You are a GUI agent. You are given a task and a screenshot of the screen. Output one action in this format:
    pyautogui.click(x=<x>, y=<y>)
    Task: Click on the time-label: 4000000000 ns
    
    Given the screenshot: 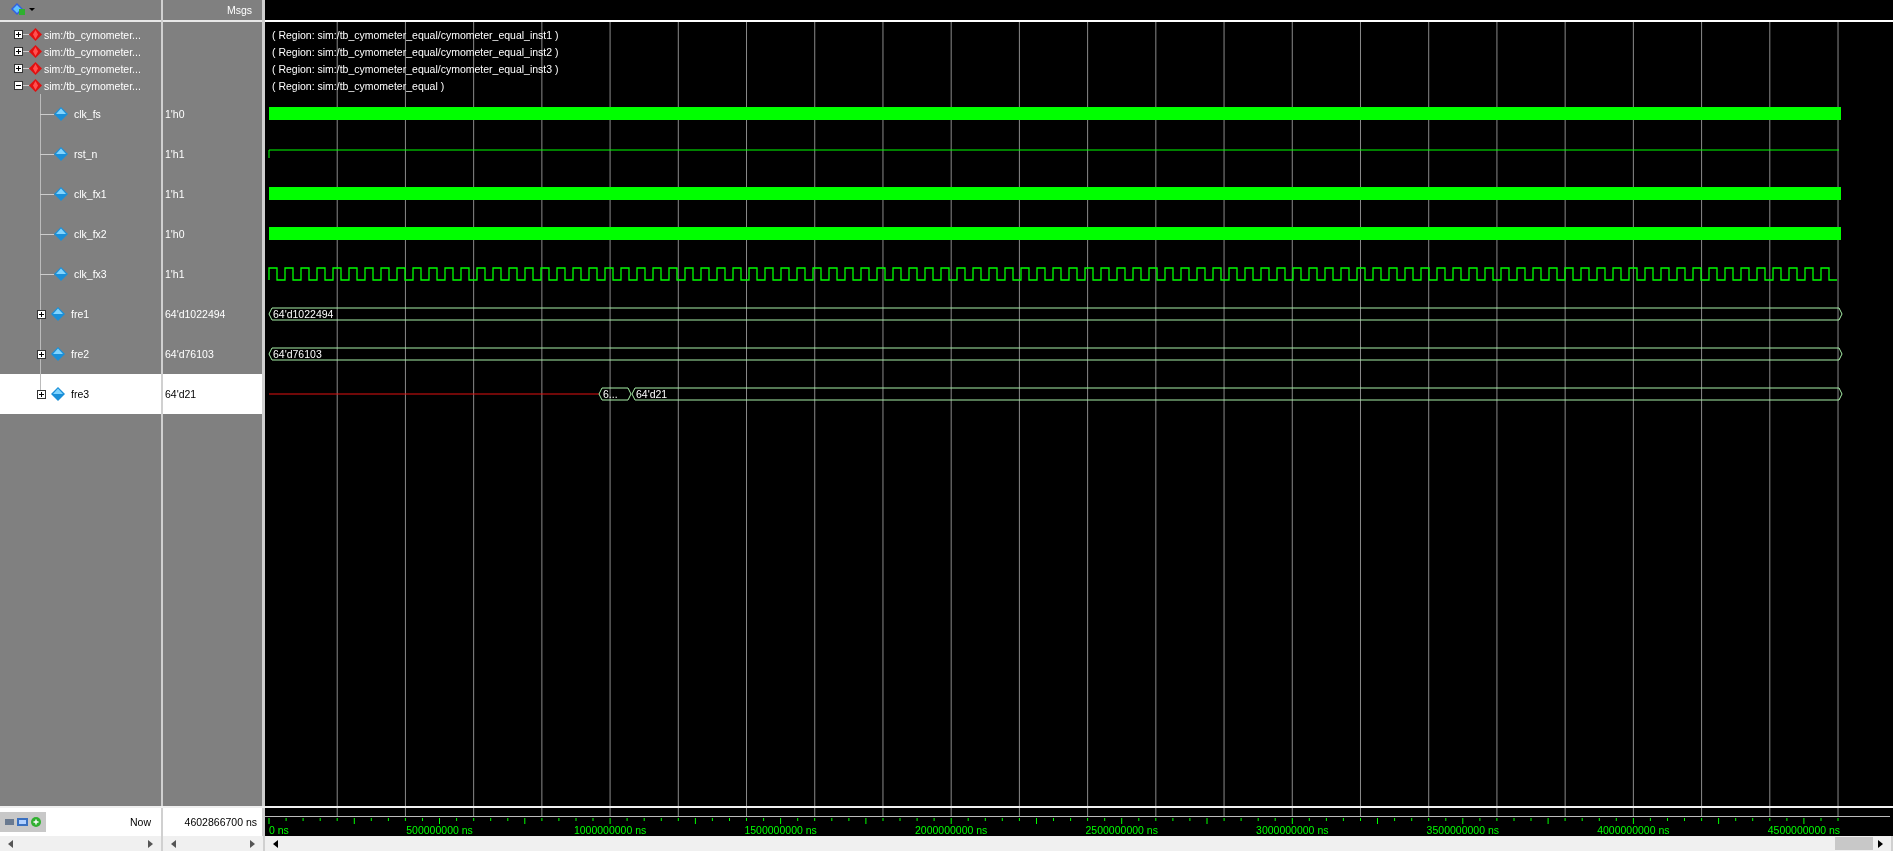 What is the action you would take?
    pyautogui.click(x=1633, y=830)
    